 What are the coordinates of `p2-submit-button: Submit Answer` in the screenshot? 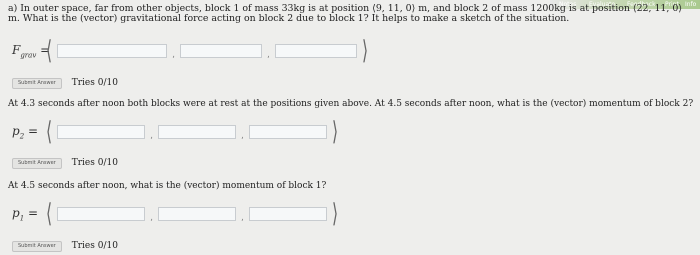 It's located at (37, 163).